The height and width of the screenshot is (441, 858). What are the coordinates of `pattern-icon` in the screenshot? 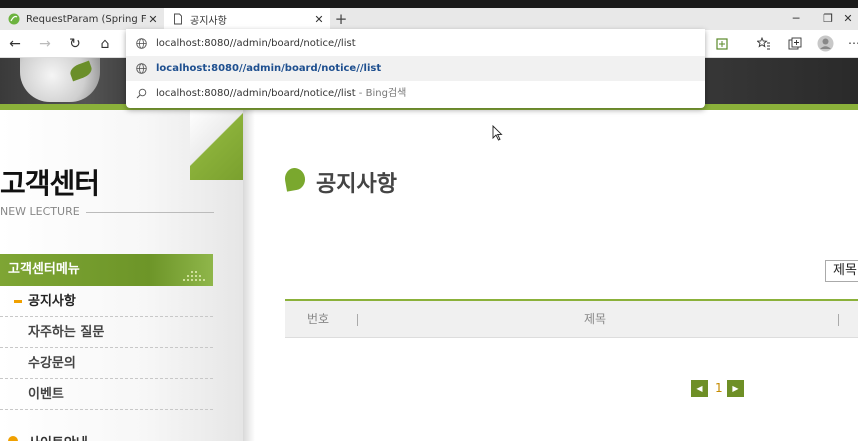 It's located at (194, 276).